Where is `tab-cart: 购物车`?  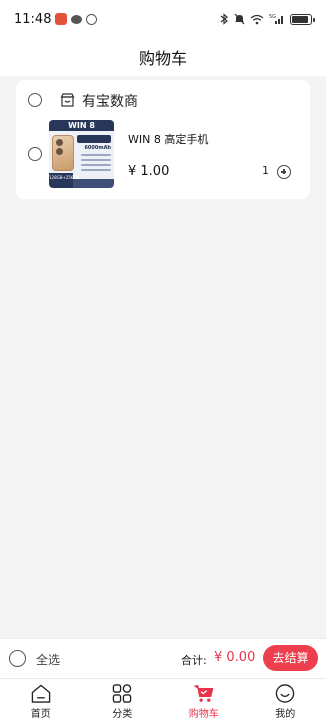
tab-cart: 购物车 is located at coordinates (204, 699).